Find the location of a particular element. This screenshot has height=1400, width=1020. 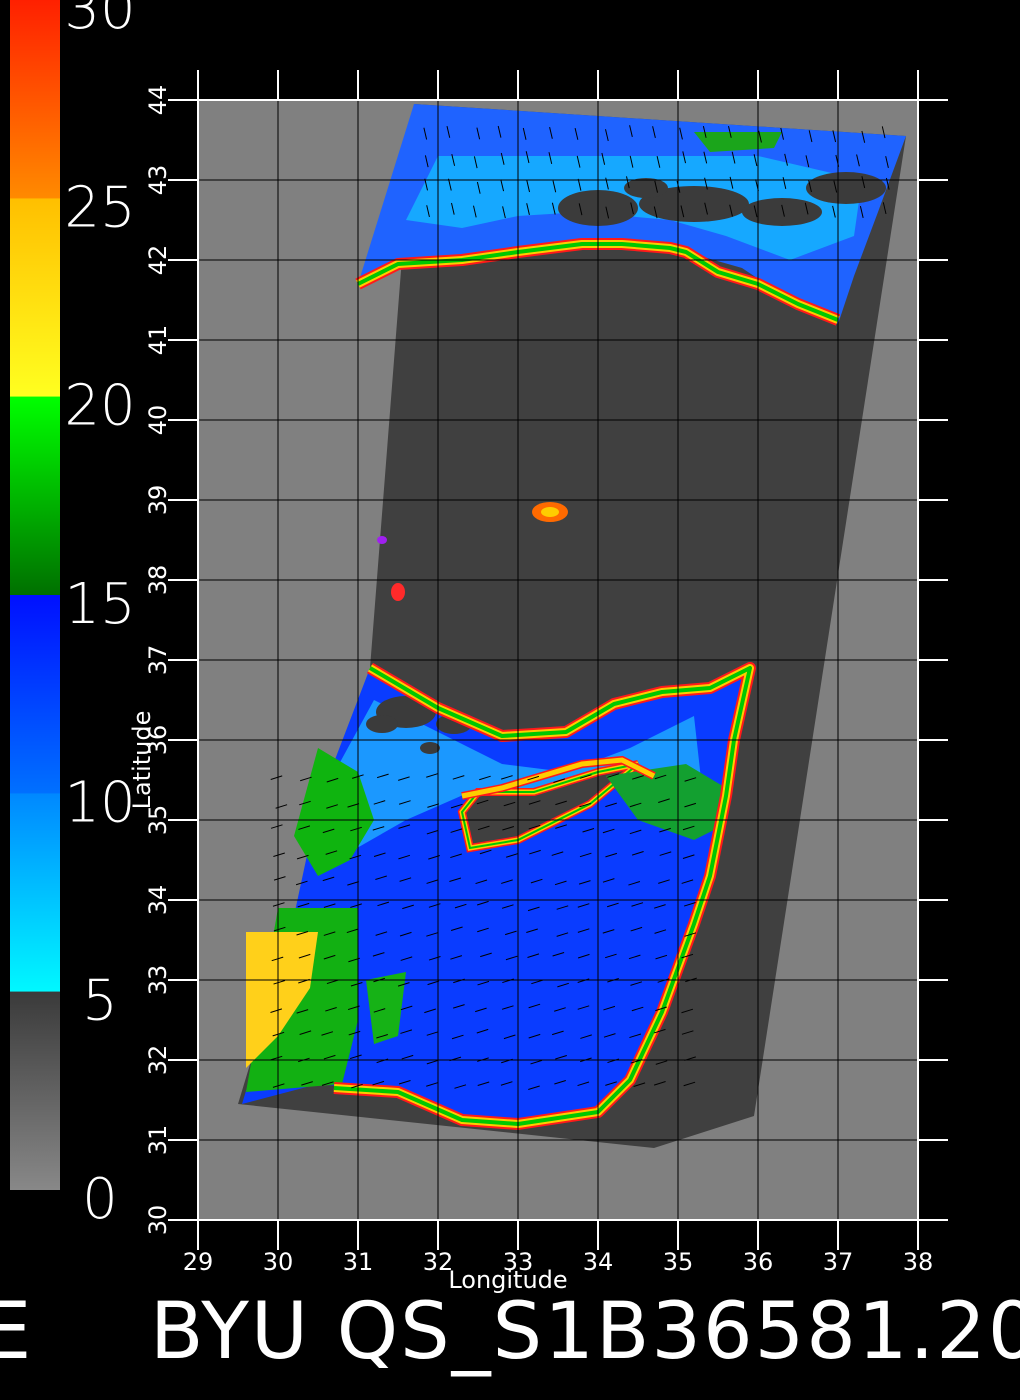

y-tick-label: 37 is located at coordinates (158, 660).